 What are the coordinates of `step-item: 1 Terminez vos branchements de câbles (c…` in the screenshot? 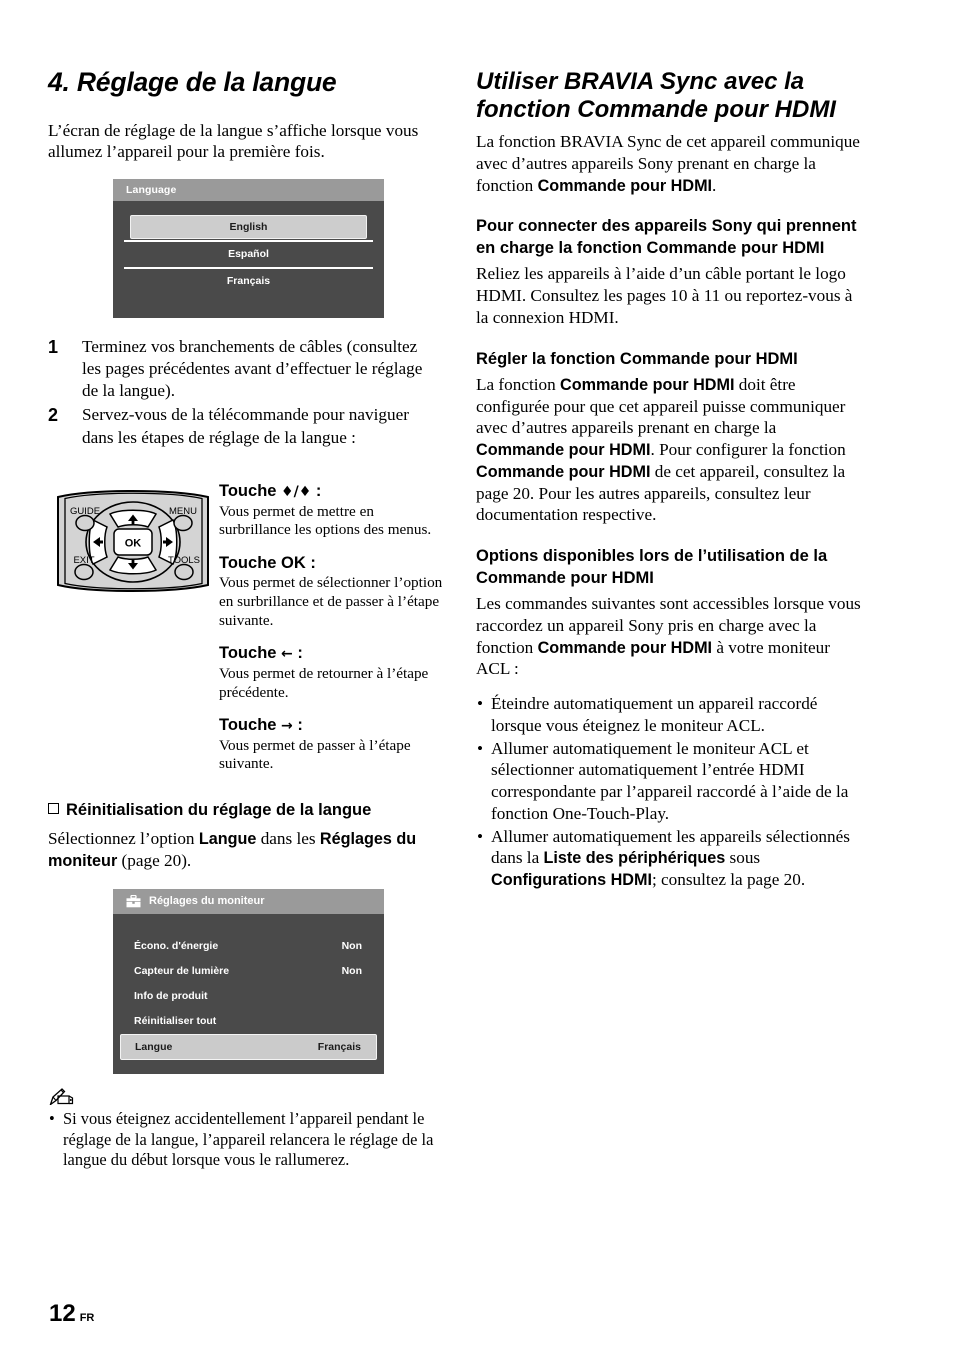 It's located at (240, 369).